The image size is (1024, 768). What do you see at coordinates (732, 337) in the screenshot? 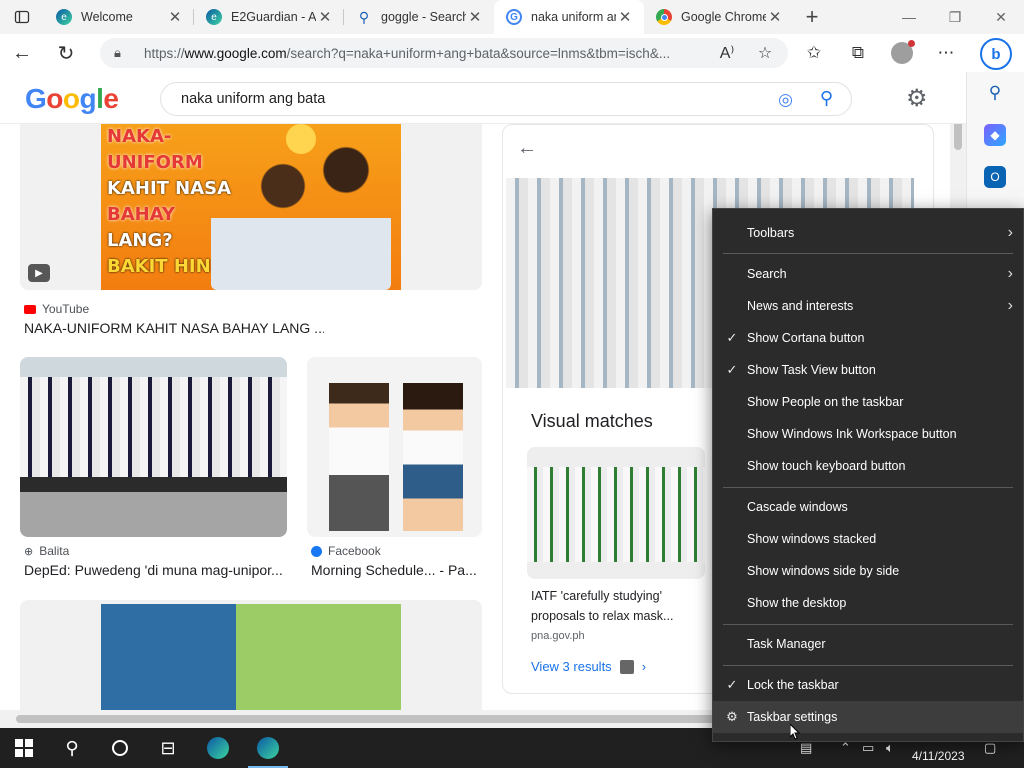
I see `checkmark-icon: ✓` at bounding box center [732, 337].